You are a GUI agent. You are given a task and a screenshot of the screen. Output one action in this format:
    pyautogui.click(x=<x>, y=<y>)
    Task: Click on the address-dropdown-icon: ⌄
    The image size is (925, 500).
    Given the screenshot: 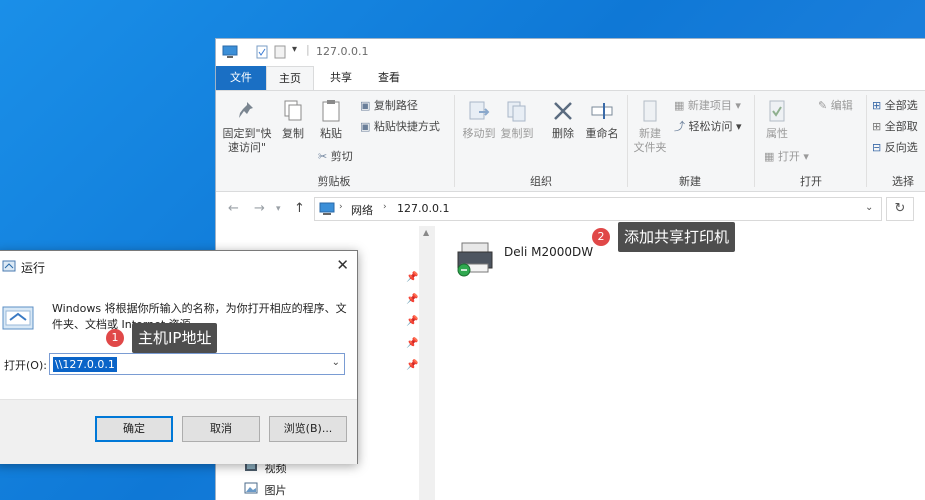 What is the action you would take?
    pyautogui.click(x=869, y=207)
    